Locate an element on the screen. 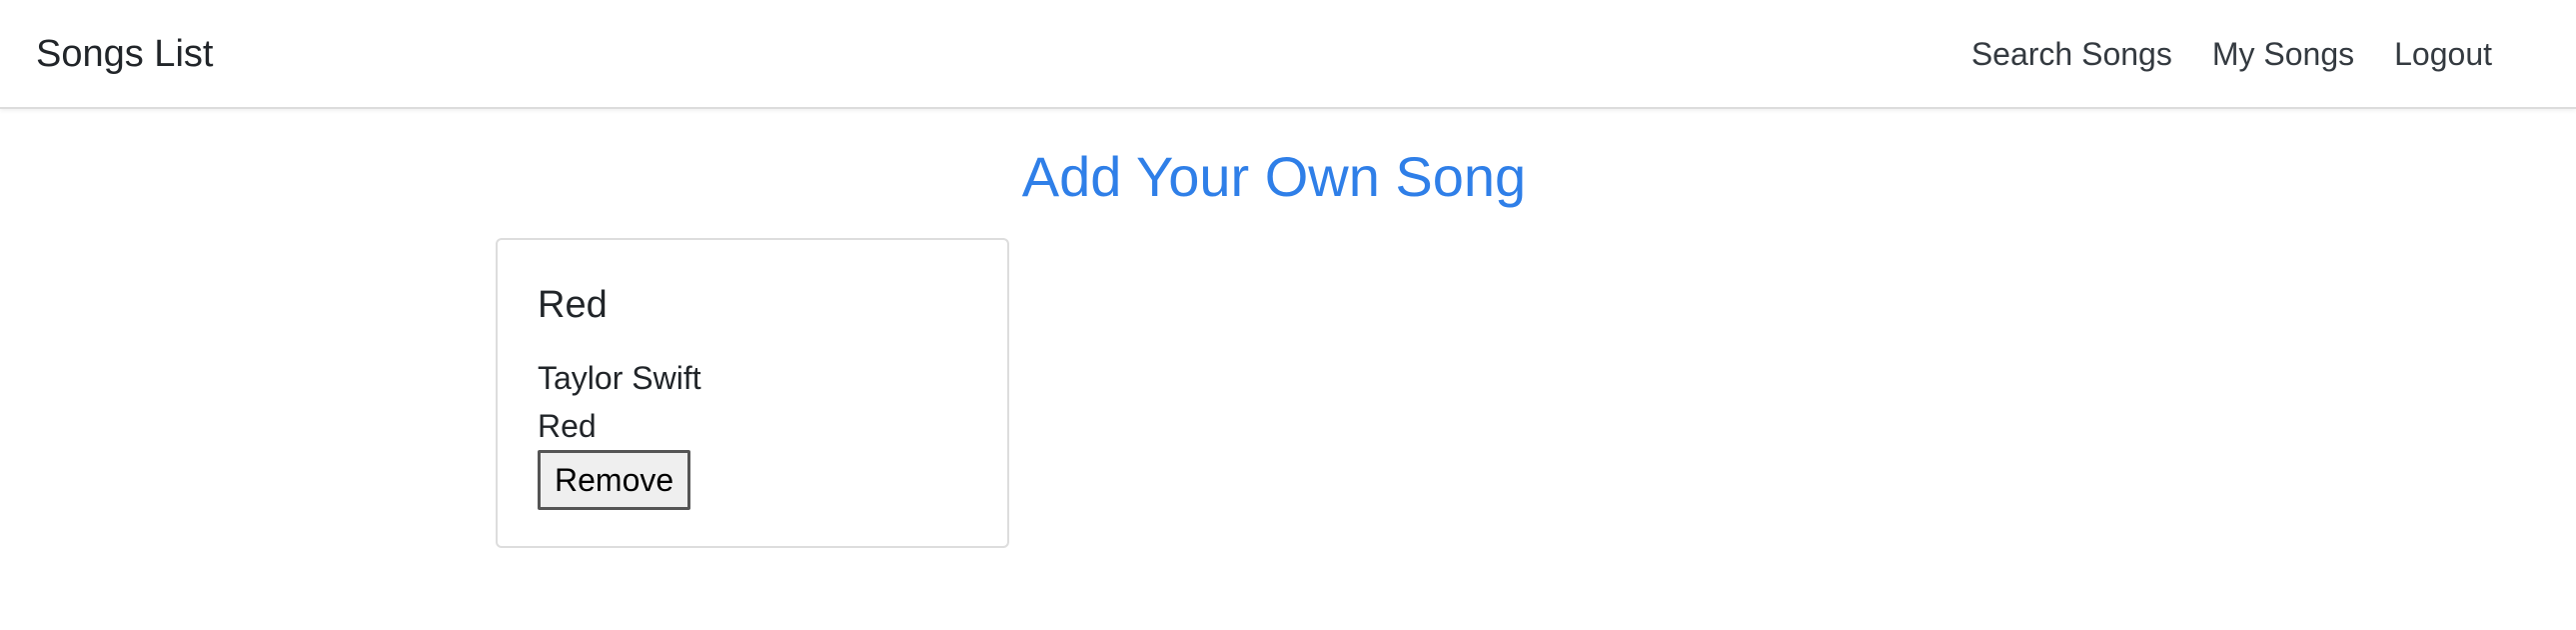 The height and width of the screenshot is (630, 2576). song-album: Red is located at coordinates (567, 426).